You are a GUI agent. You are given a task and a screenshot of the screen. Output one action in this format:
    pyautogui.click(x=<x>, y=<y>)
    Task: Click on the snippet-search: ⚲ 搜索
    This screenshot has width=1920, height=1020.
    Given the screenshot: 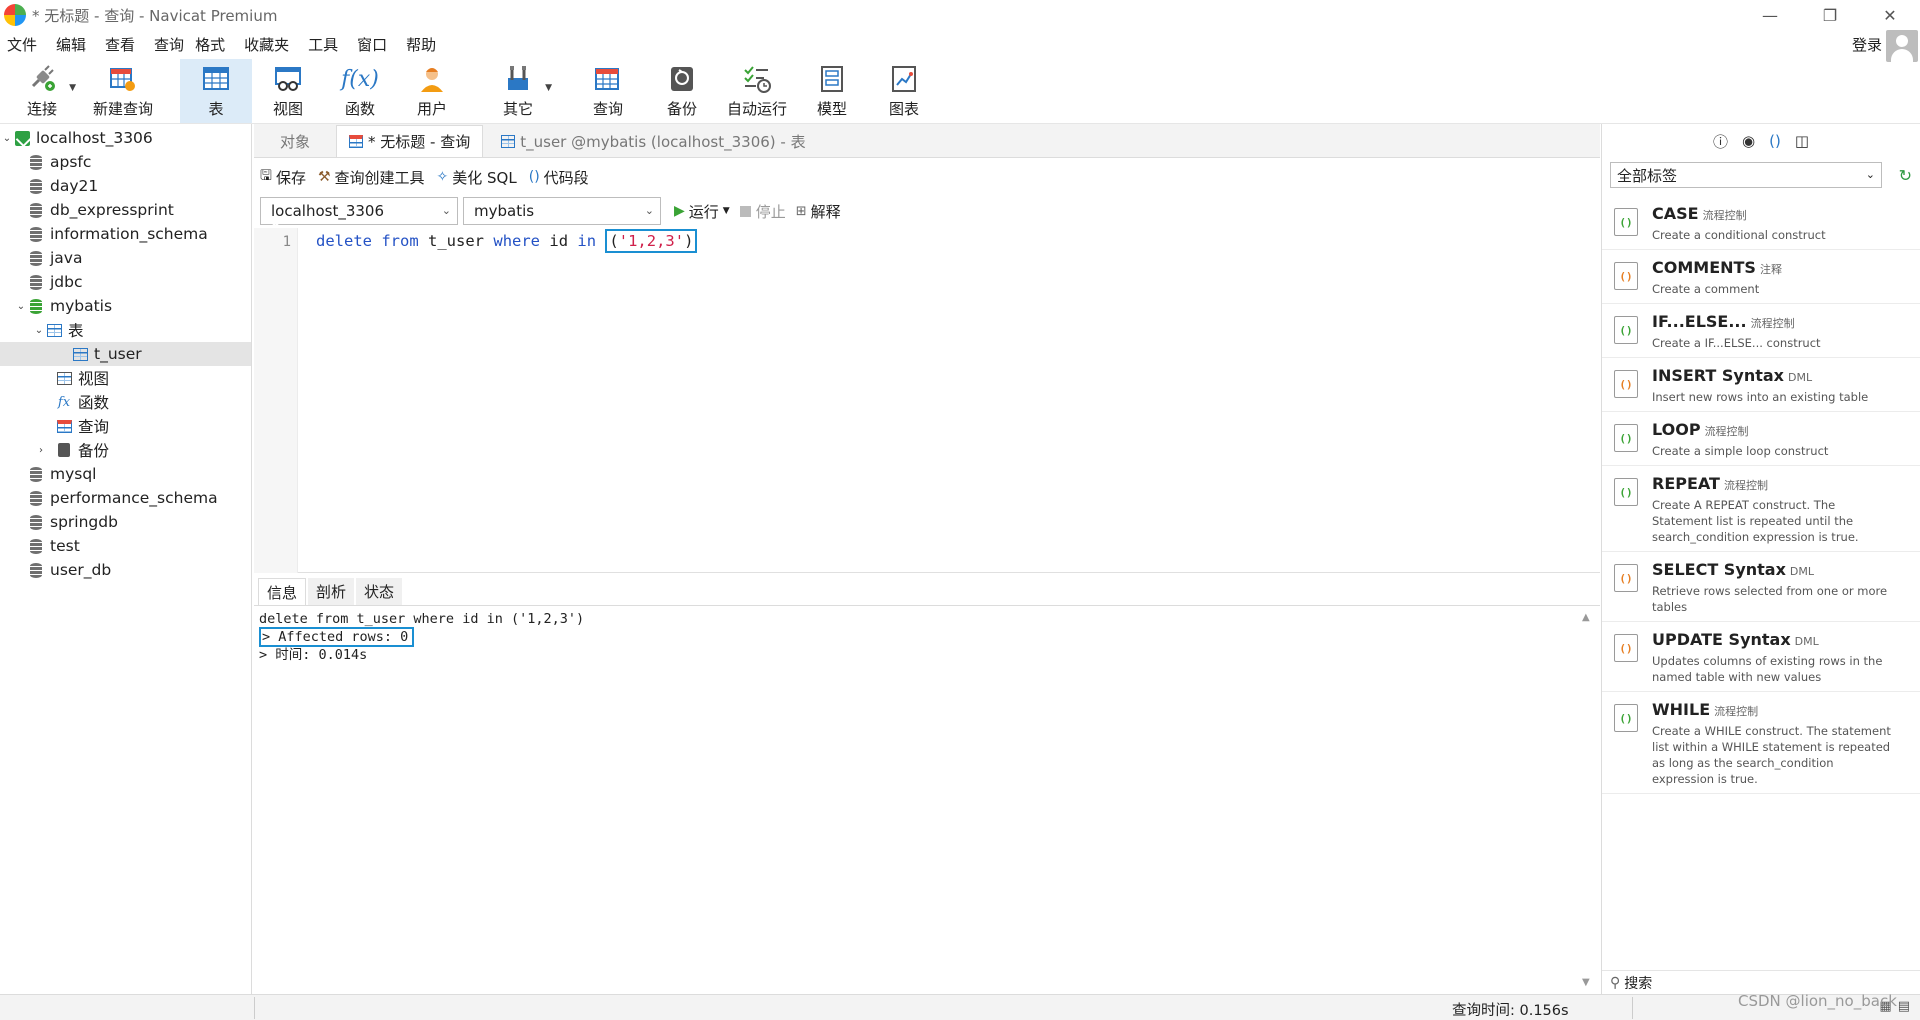 What is the action you would take?
    pyautogui.click(x=1761, y=982)
    